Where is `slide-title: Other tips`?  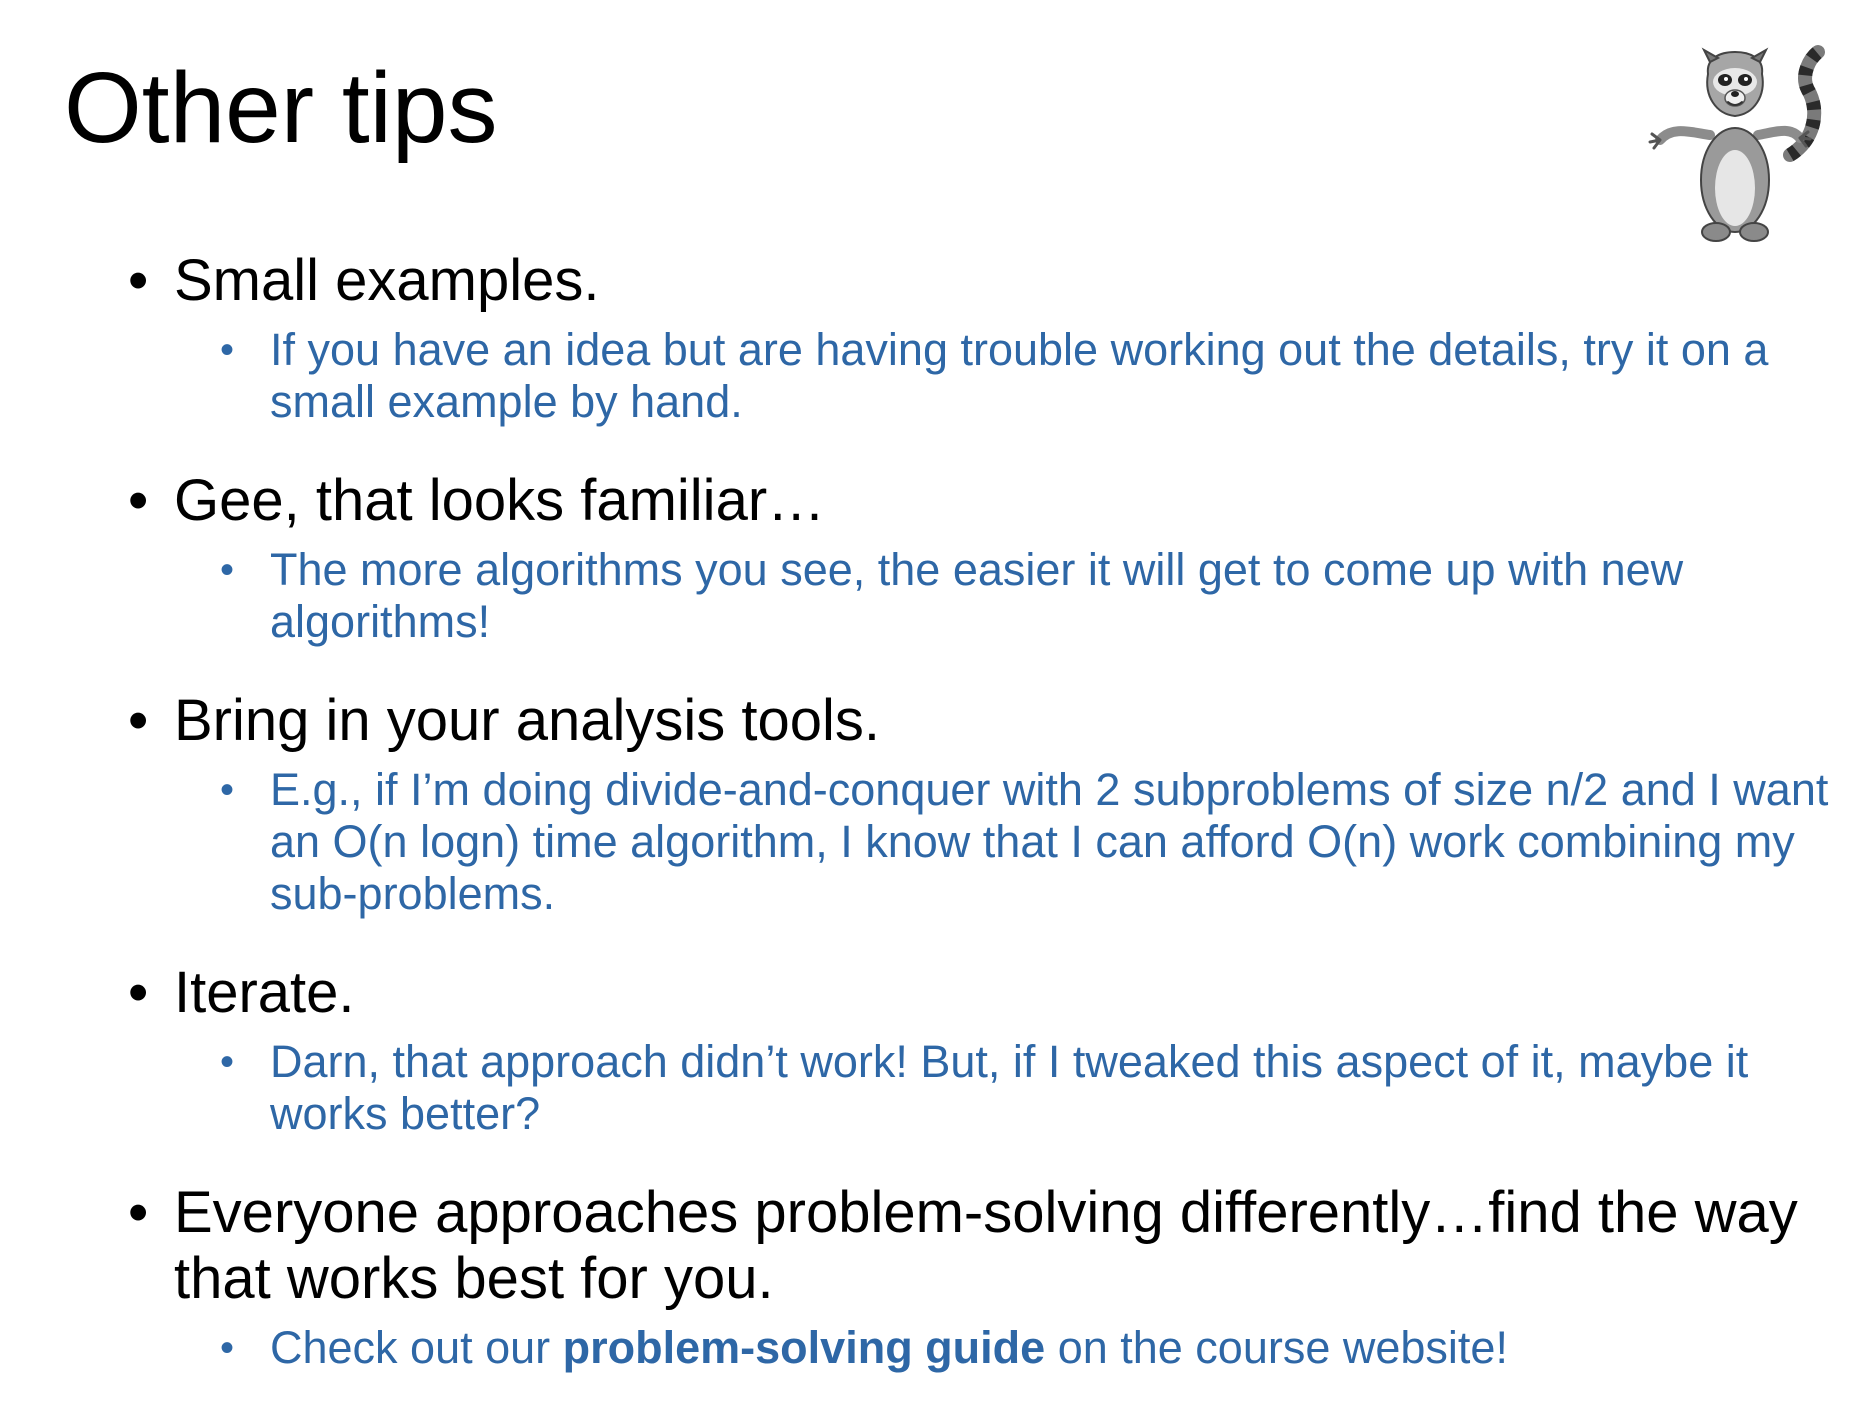 slide-title: Other tips is located at coordinates (281, 108).